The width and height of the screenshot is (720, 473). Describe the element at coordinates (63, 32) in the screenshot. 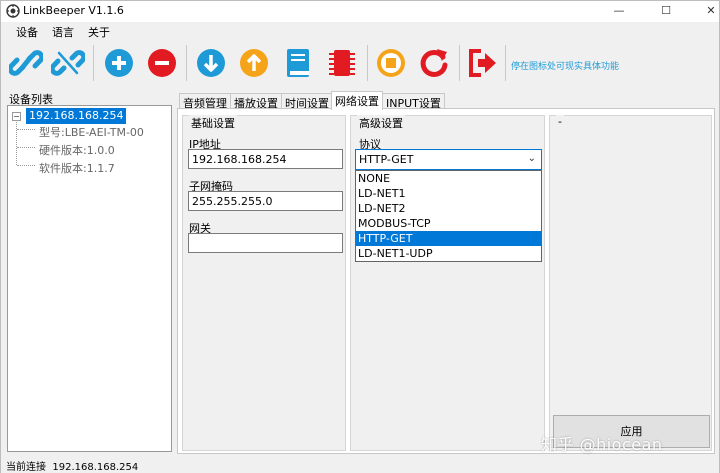

I see `menu-language: 语言` at that location.